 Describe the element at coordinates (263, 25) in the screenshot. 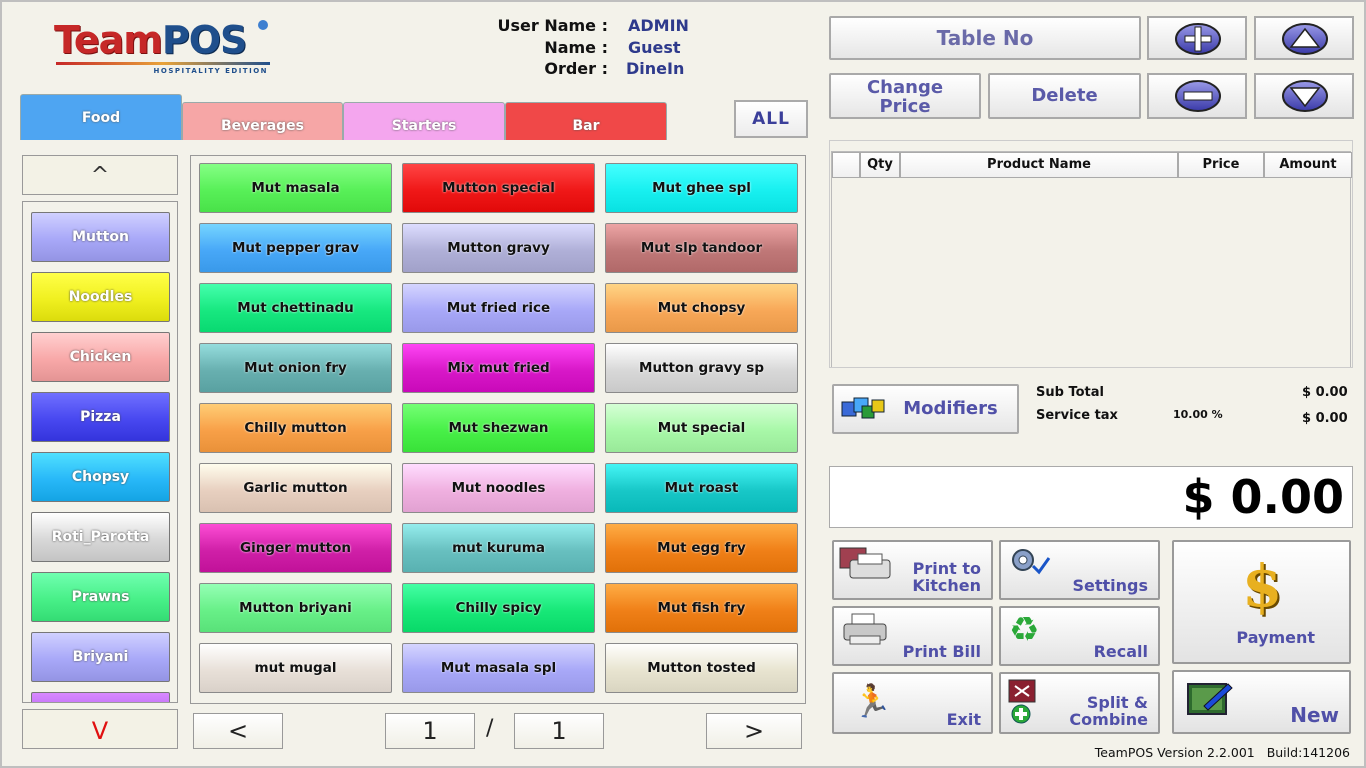

I see `logo-dot` at that location.